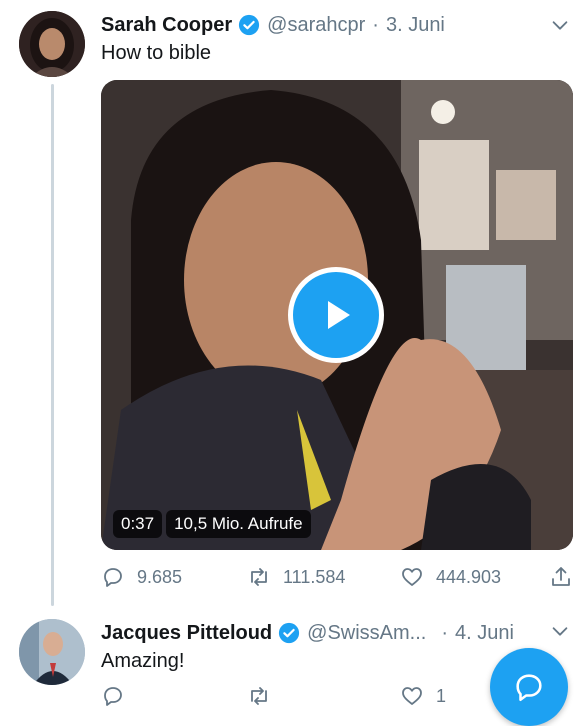  Describe the element at coordinates (469, 576) in the screenshot. I see `like-count: 444.903` at that location.